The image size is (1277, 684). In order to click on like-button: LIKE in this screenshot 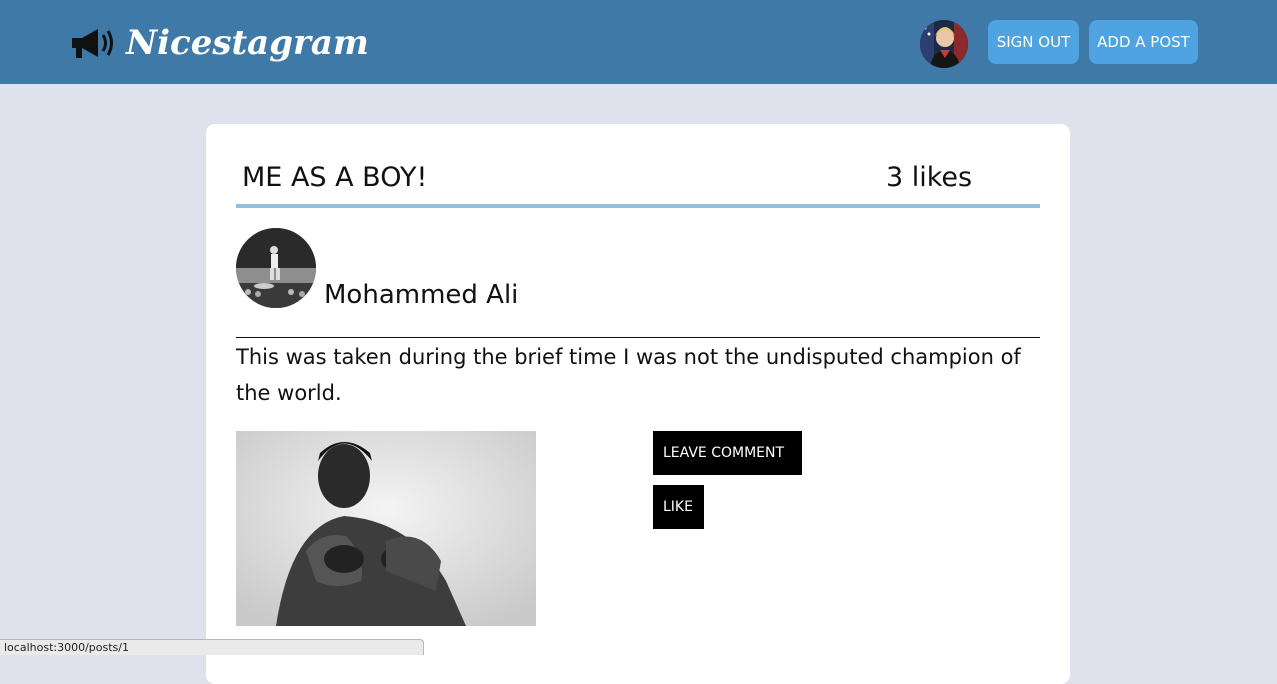, I will do `click(678, 507)`.